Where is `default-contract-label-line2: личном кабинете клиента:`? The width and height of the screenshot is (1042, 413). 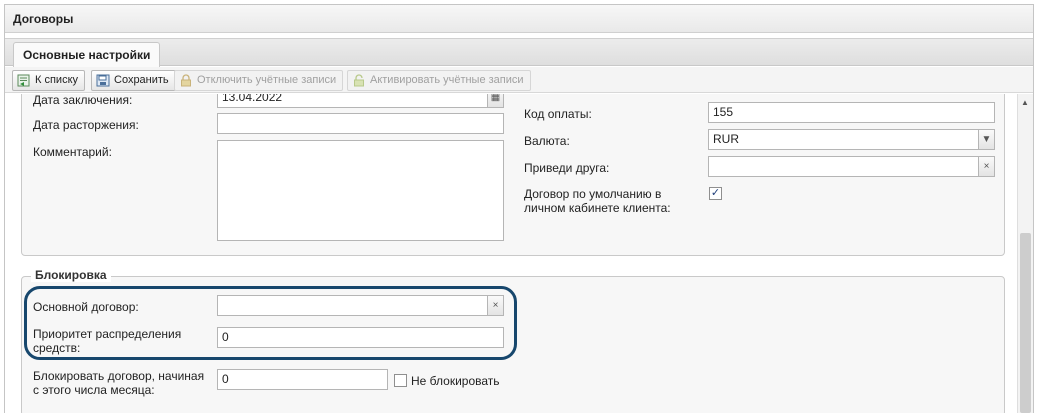
default-contract-label-line2: личном кабинете клиента: is located at coordinates (597, 208).